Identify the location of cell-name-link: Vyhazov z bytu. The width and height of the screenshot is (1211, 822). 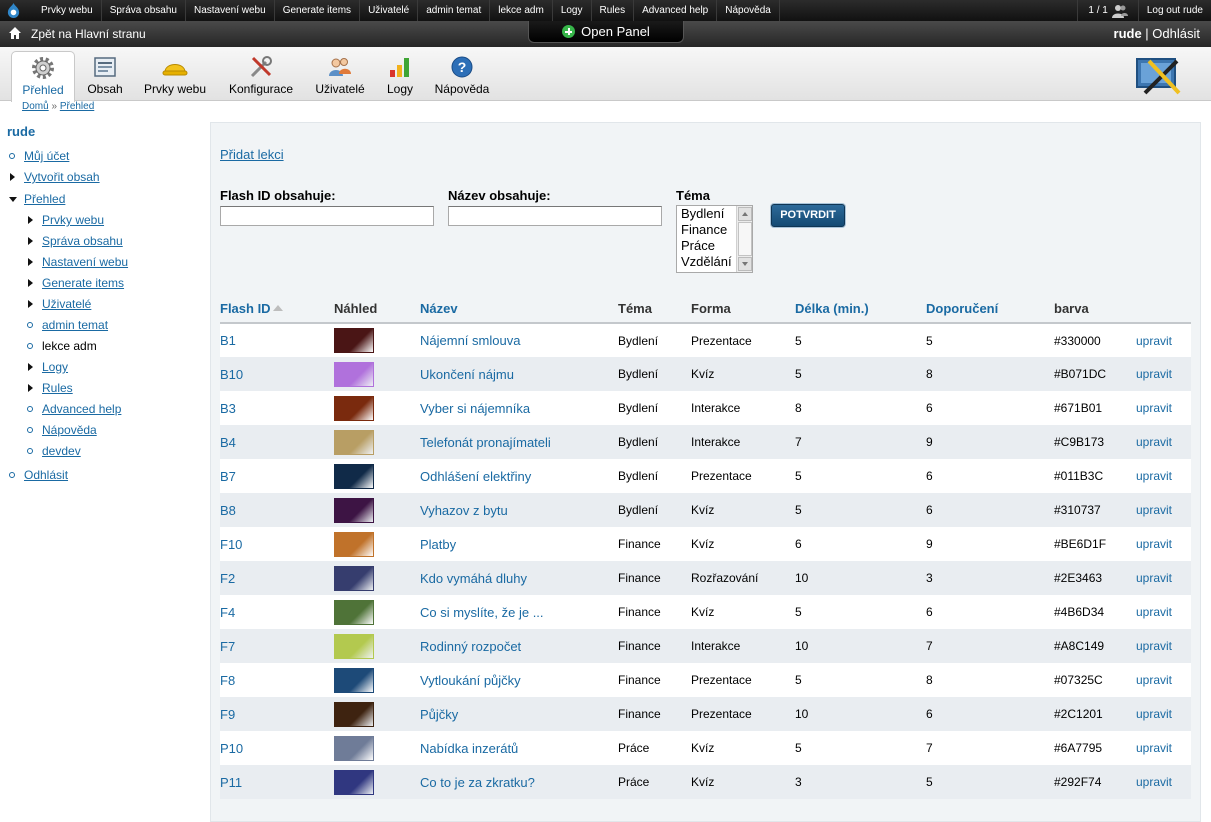
(519, 510).